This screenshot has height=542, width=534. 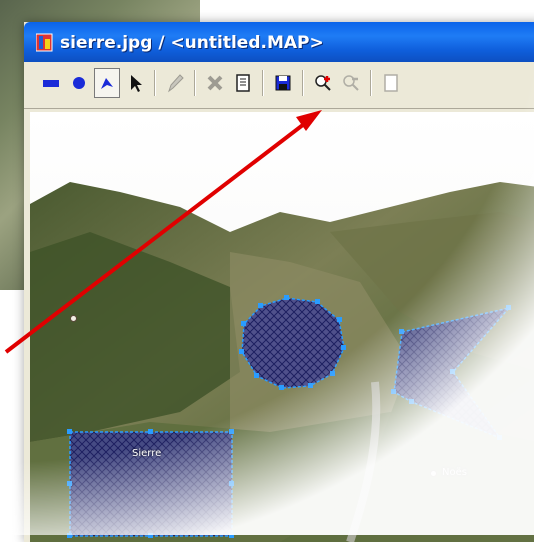 I want to click on app-icon, so click(x=44, y=42).